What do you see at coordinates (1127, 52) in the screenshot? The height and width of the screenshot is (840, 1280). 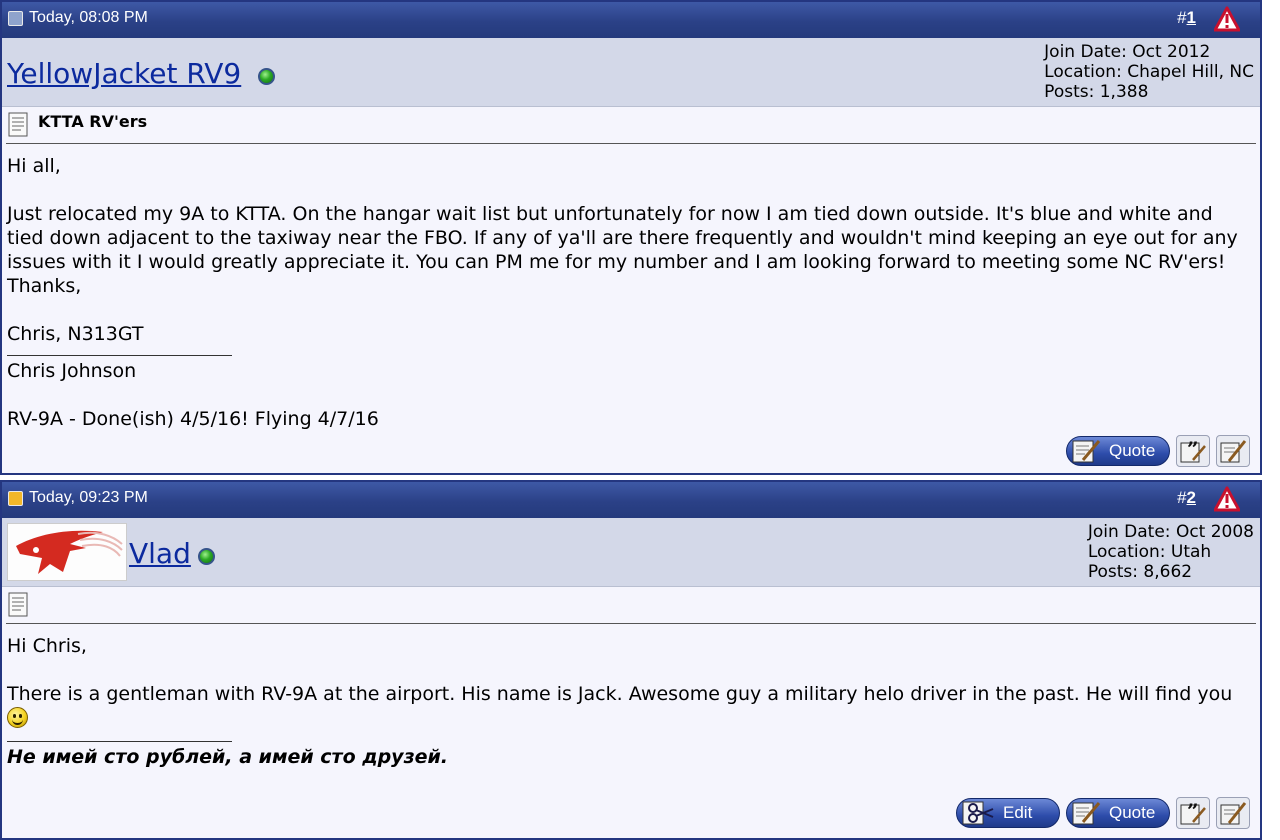 I see `join-date: Join Date: Oct 2012` at bounding box center [1127, 52].